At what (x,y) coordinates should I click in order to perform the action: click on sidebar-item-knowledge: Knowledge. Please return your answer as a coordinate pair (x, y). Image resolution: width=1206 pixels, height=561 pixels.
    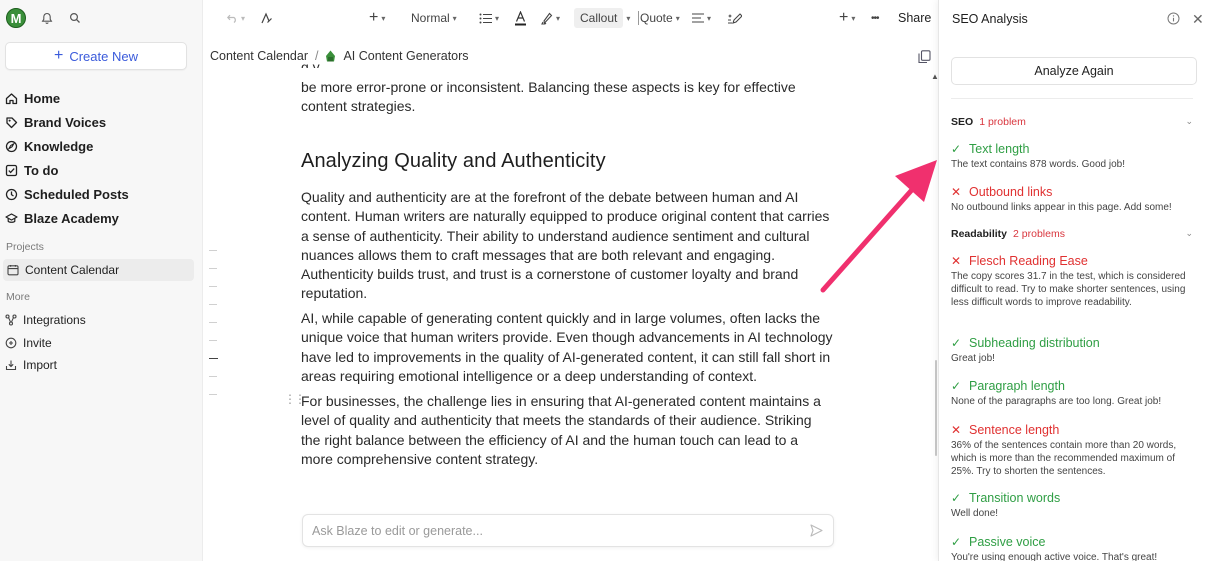
    Looking at the image, I should click on (100, 146).